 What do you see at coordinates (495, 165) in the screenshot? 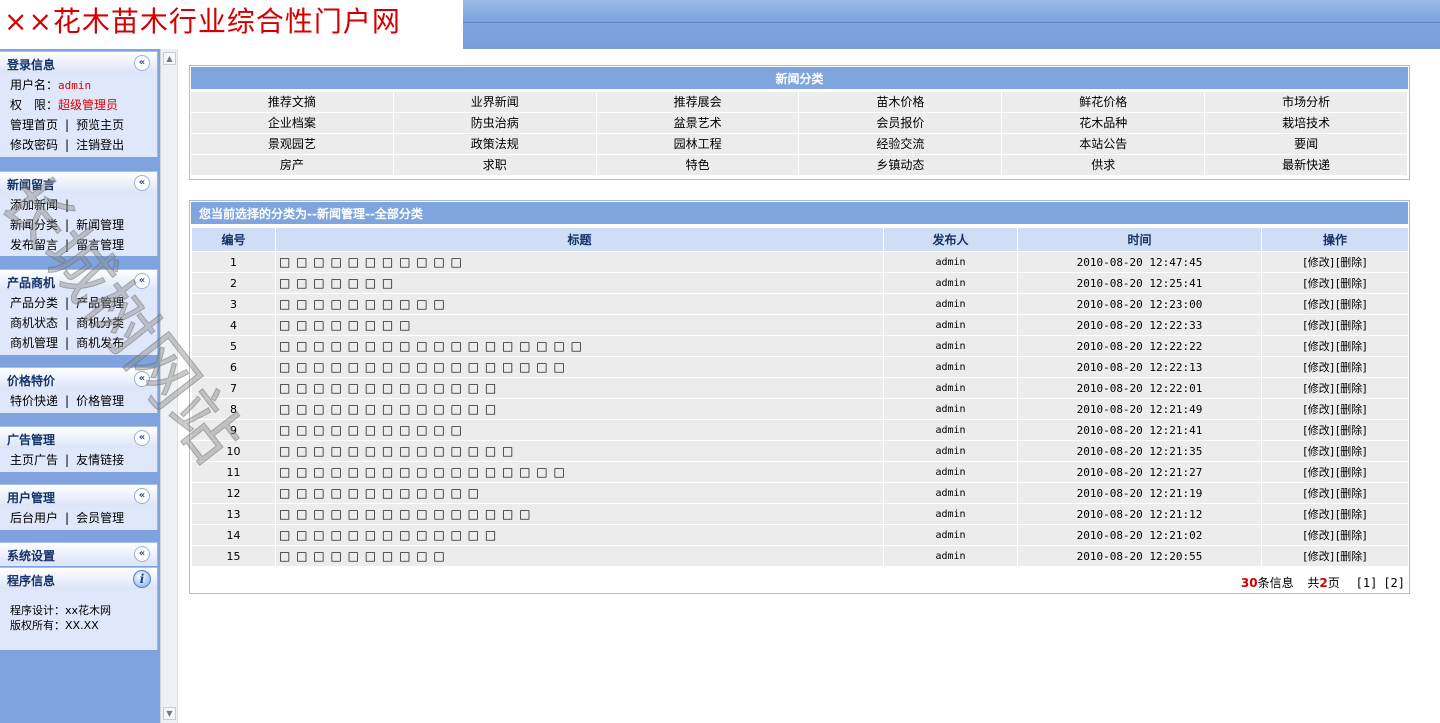
I see `category-link: 求职` at bounding box center [495, 165].